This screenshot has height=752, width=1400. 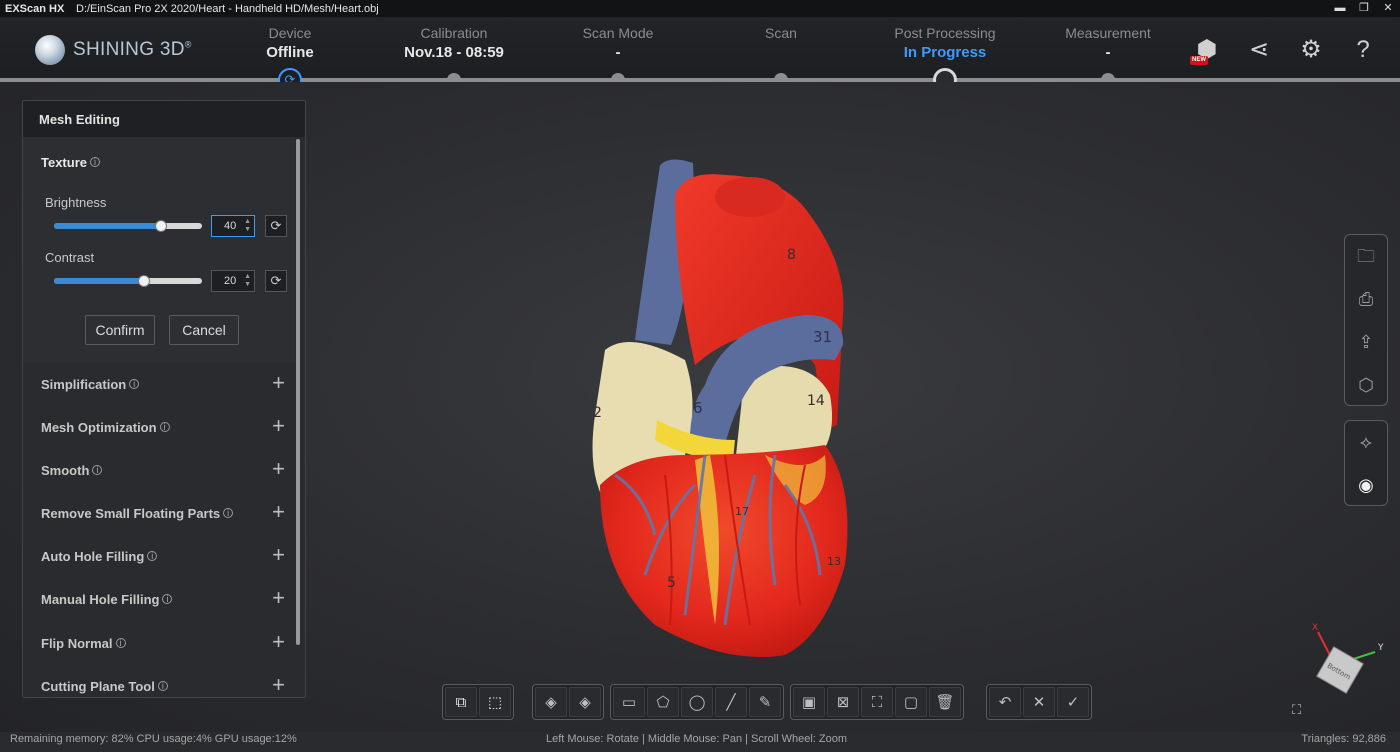 What do you see at coordinates (1207, 50) in the screenshot?
I see `model-library-icon: ⬢ NEW` at bounding box center [1207, 50].